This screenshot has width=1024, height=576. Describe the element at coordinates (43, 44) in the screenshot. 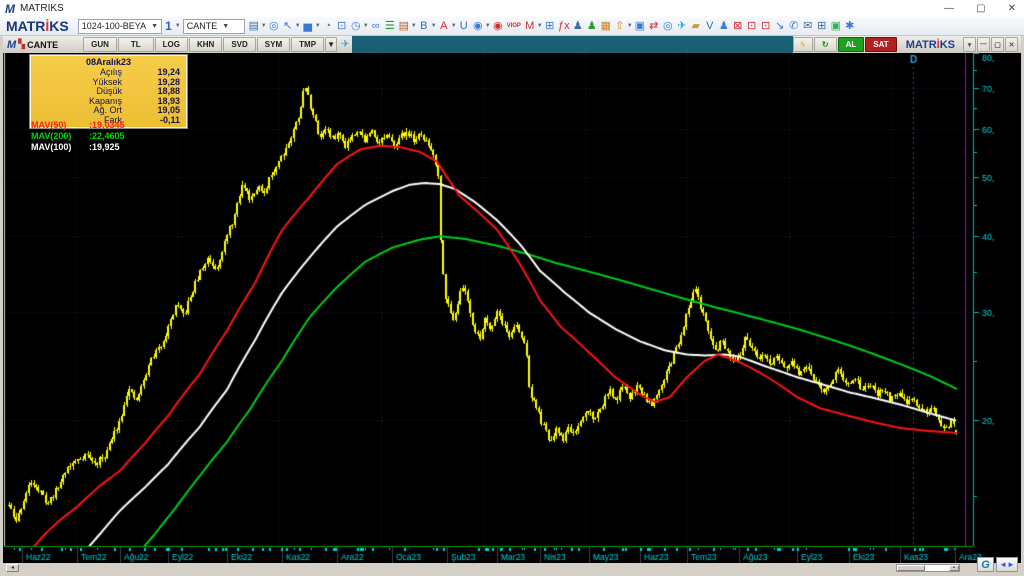

I see `chart-symbol-label: CANTE` at that location.